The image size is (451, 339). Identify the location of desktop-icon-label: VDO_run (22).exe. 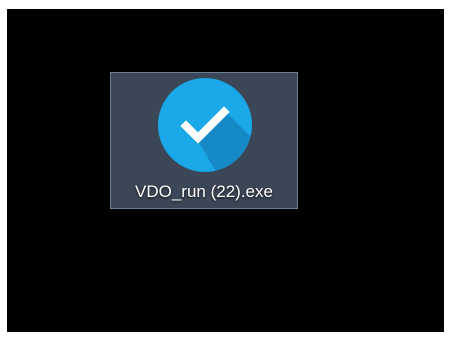
(204, 191).